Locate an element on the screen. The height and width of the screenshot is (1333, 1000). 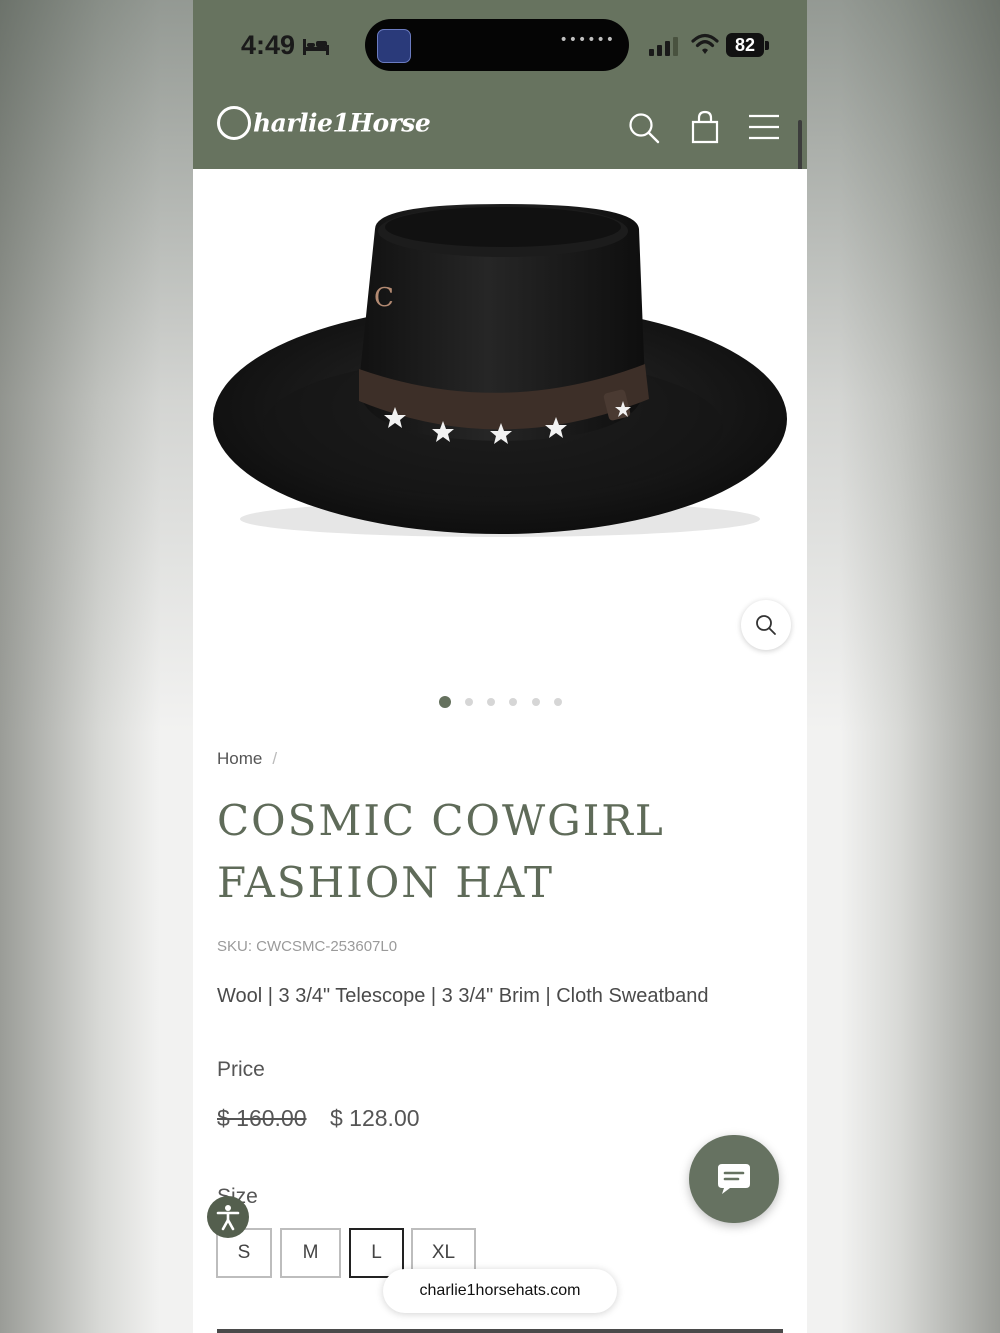
product-title: COSMIC COWGIRL FASHION HAT is located at coordinates (441, 851).